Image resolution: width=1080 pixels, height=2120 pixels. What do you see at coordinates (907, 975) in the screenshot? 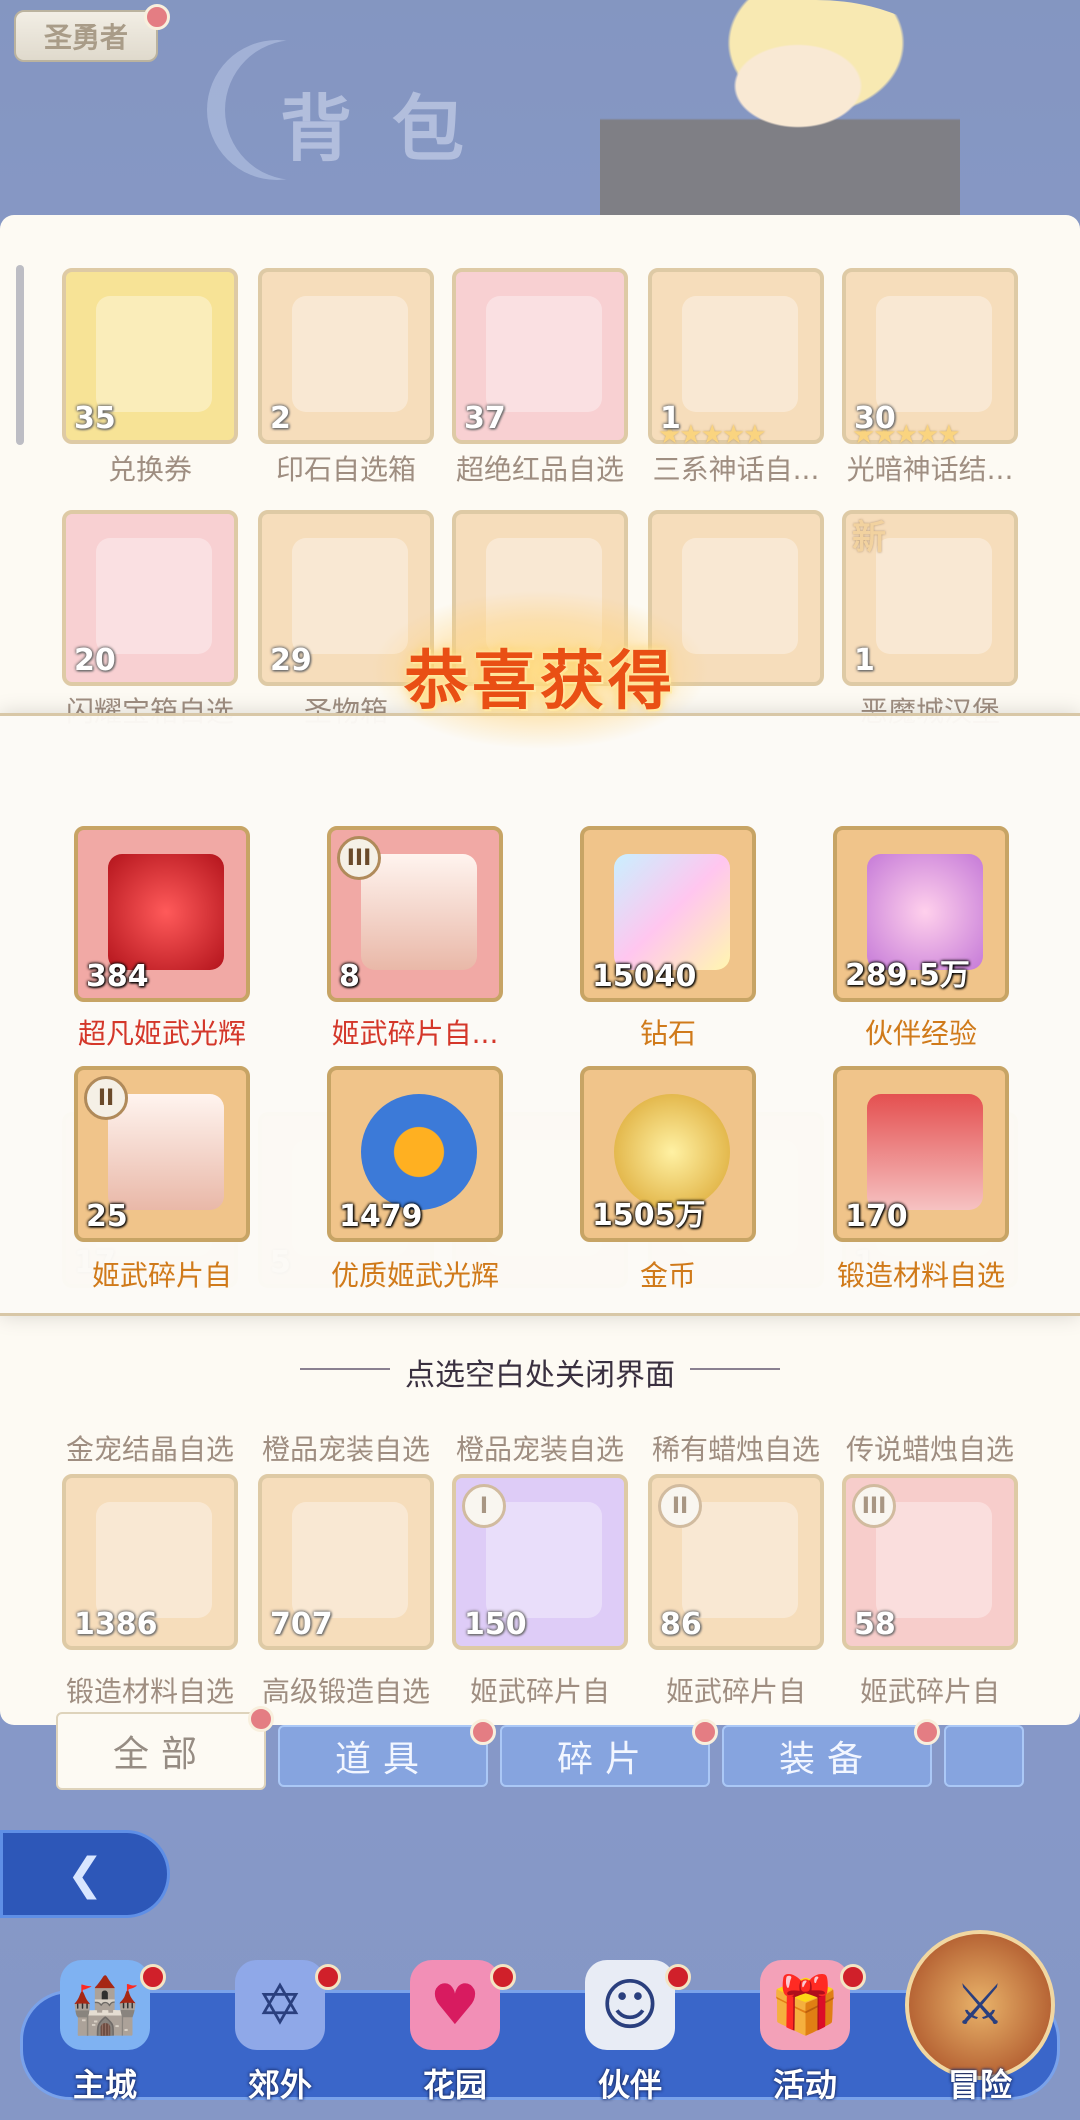
I see `reward-quantity: 289.5万` at bounding box center [907, 975].